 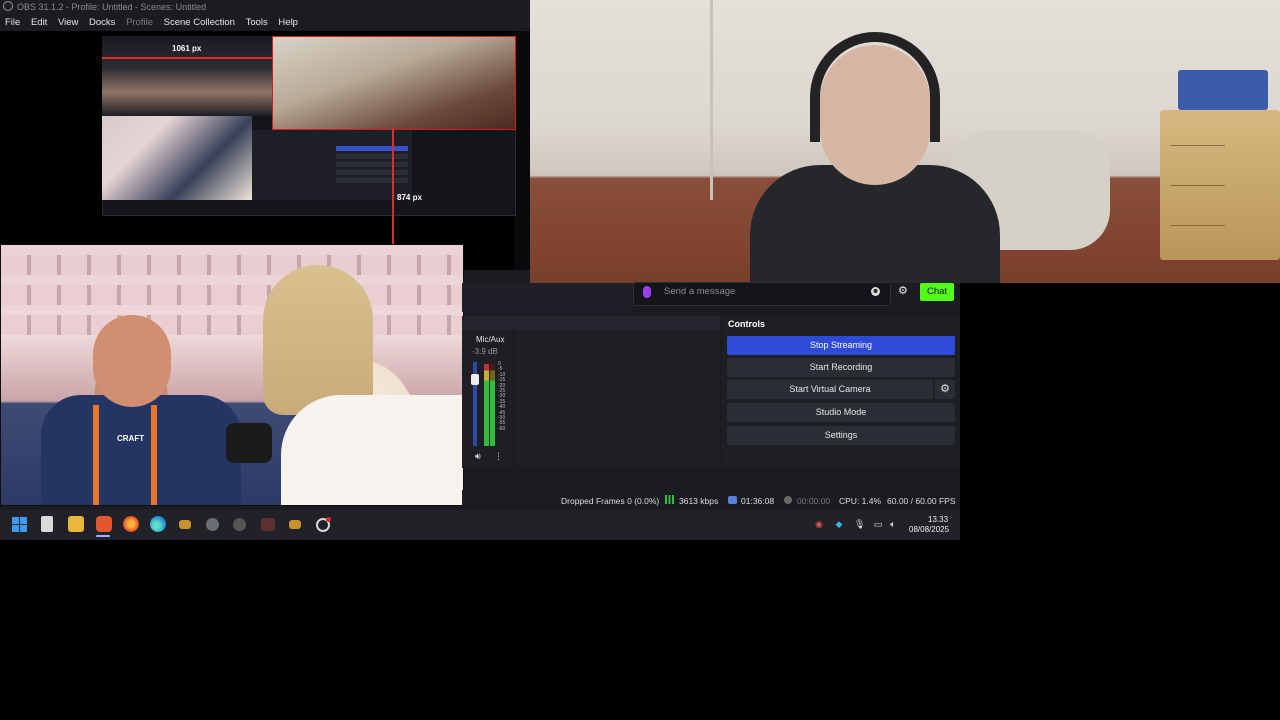 I want to click on interviewee-head, so click(x=132, y=361).